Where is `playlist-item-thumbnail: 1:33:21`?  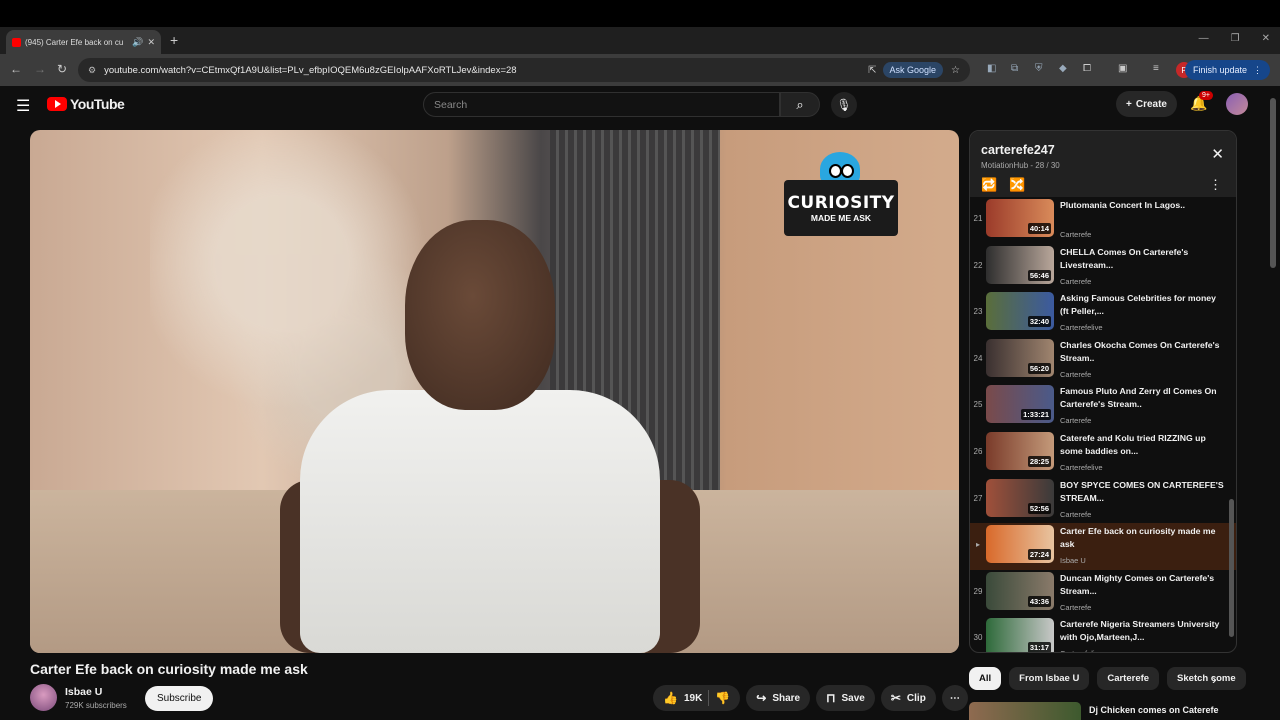 playlist-item-thumbnail: 1:33:21 is located at coordinates (1020, 404).